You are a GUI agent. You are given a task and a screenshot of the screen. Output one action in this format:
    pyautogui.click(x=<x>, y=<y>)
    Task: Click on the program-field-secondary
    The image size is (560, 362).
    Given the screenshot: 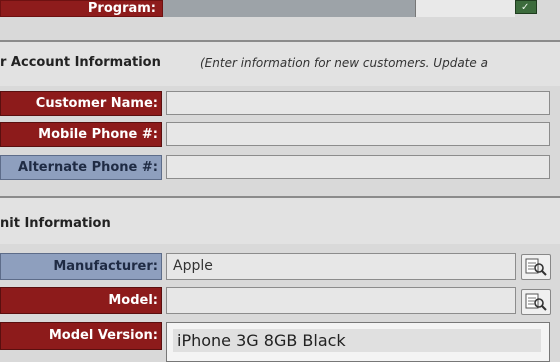 What is the action you would take?
    pyautogui.click(x=465, y=8)
    